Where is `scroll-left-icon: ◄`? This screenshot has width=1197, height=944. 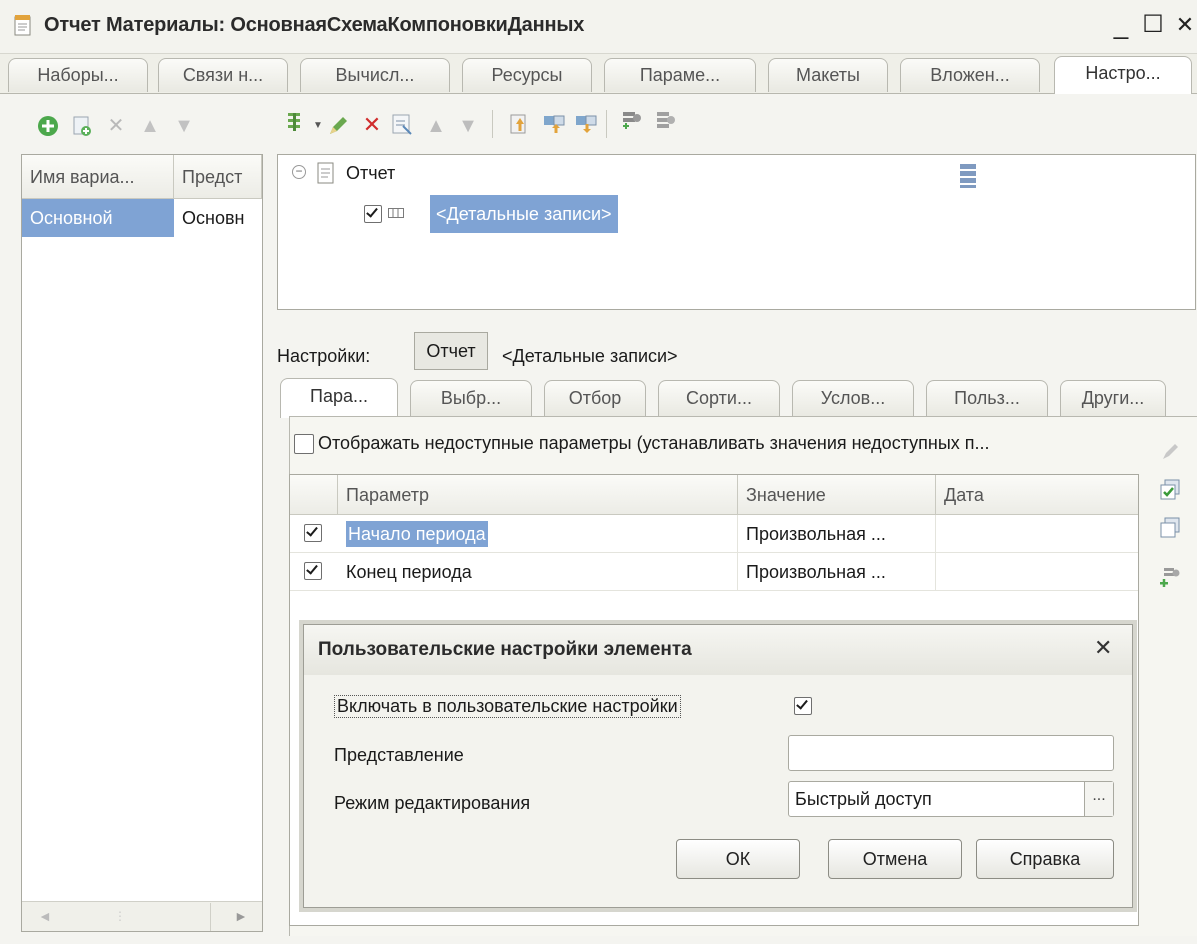
scroll-left-icon: ◄ is located at coordinates (45, 916).